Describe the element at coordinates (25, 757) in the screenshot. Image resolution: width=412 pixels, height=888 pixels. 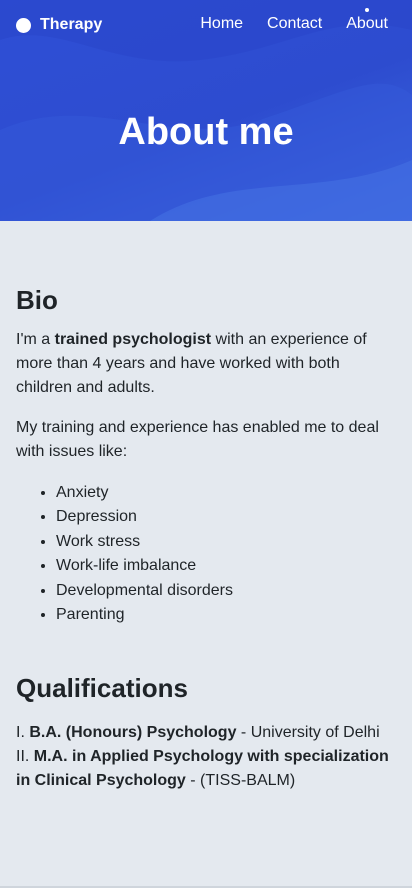
I see `qualification-numeral: II.` at that location.